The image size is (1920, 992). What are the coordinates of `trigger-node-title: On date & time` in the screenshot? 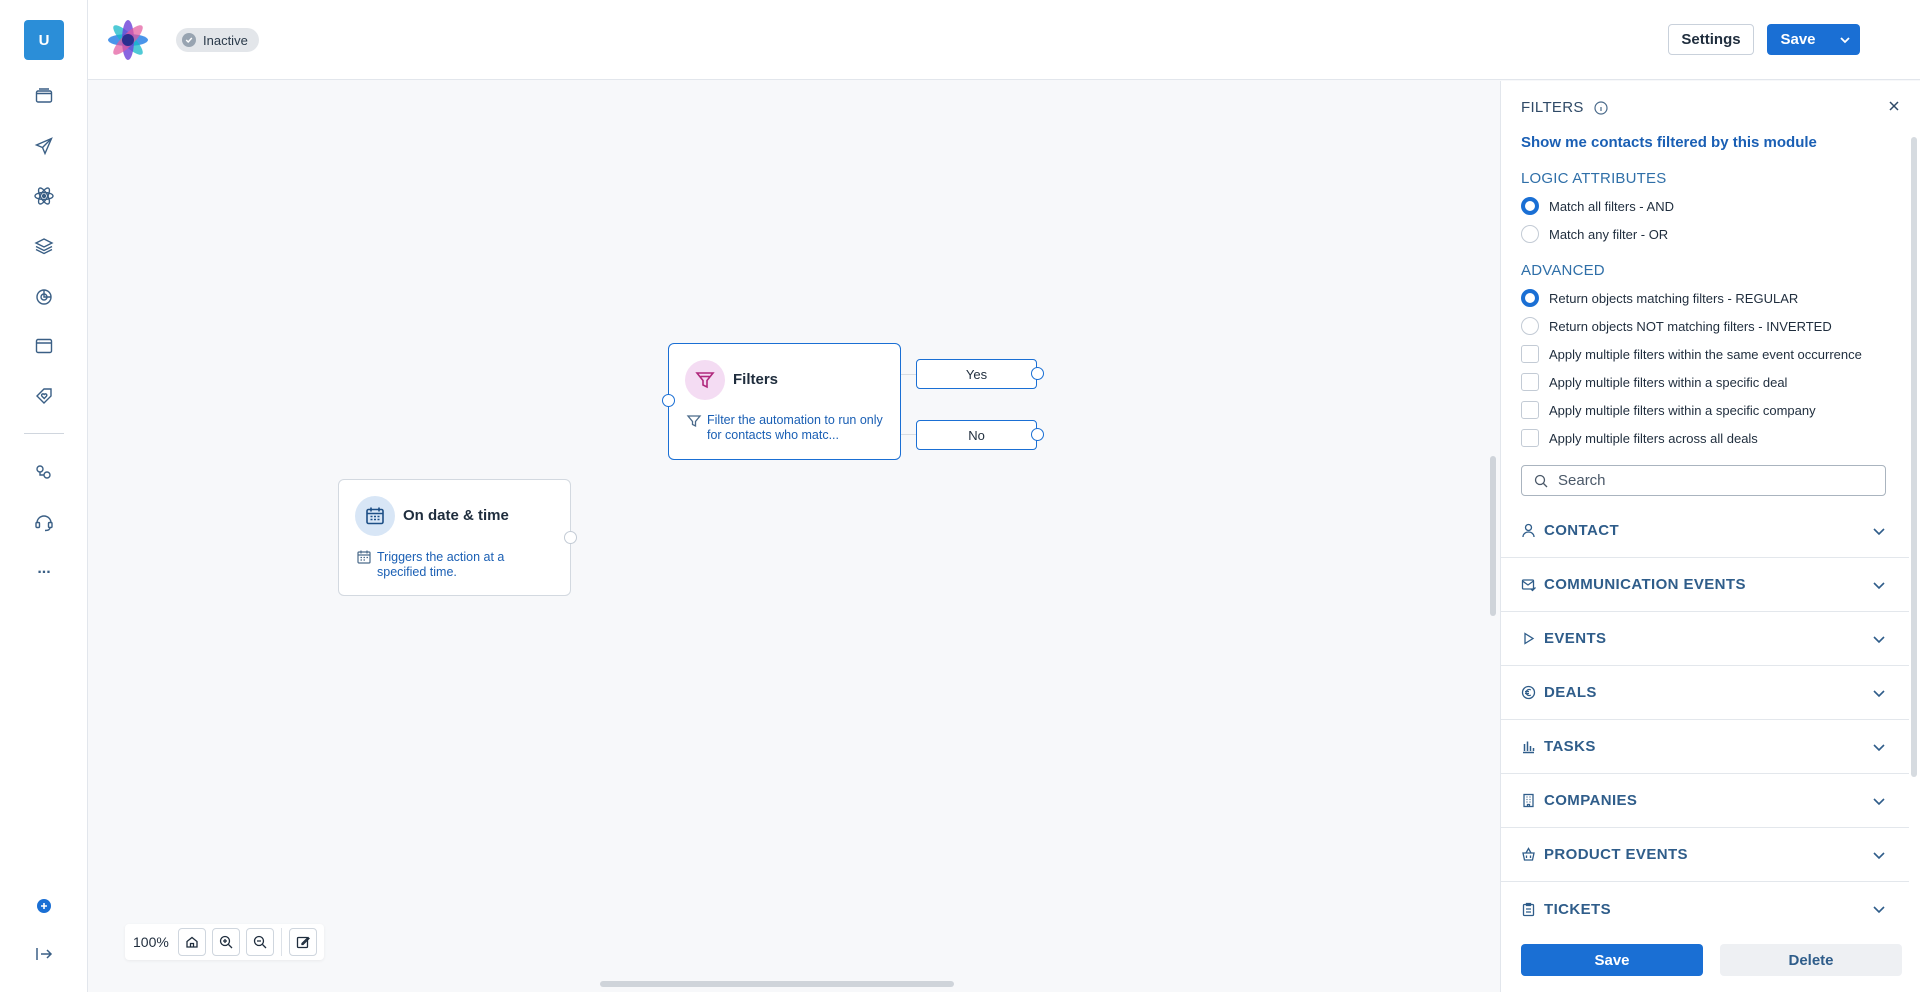 It's located at (456, 515).